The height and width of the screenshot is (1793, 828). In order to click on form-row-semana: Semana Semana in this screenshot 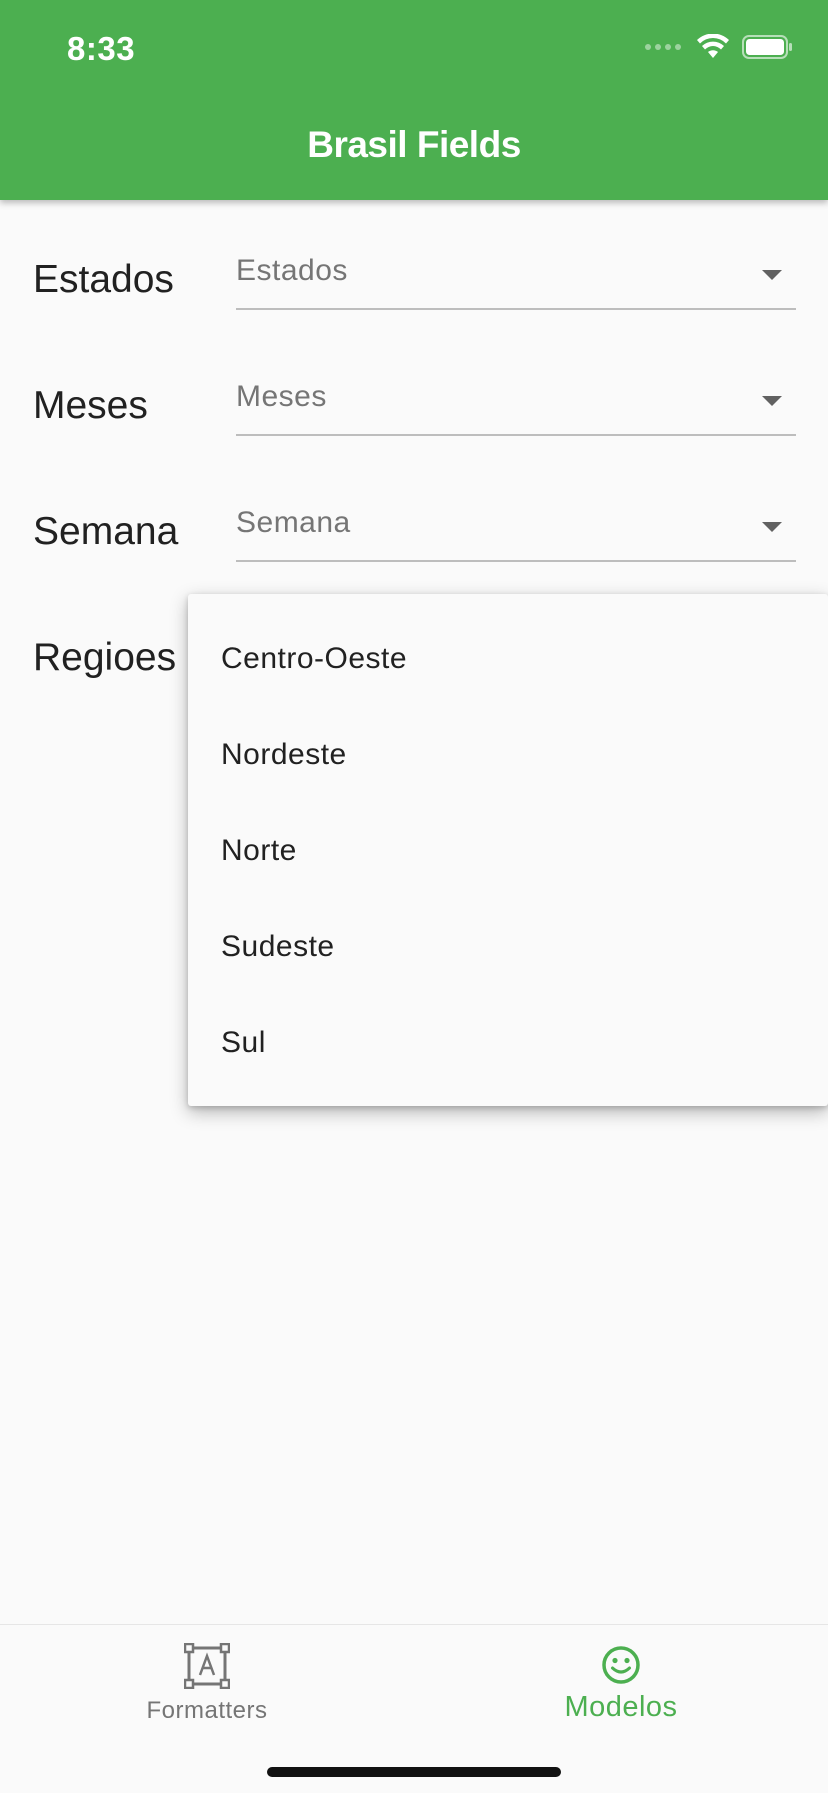, I will do `click(414, 531)`.